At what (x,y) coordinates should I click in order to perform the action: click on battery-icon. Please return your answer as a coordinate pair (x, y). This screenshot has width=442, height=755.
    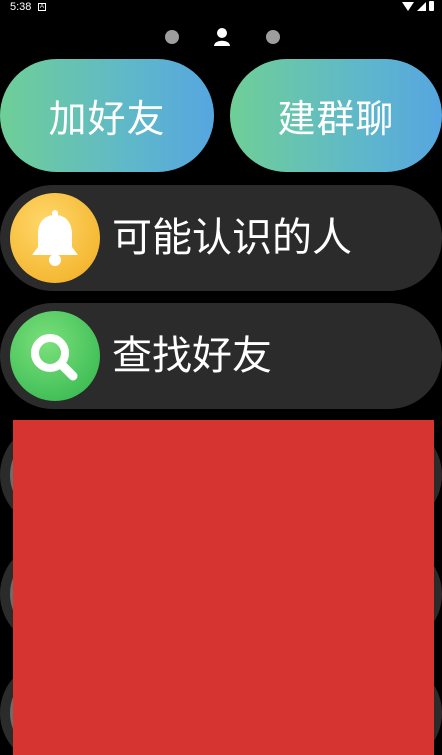
    Looking at the image, I should click on (431, 6).